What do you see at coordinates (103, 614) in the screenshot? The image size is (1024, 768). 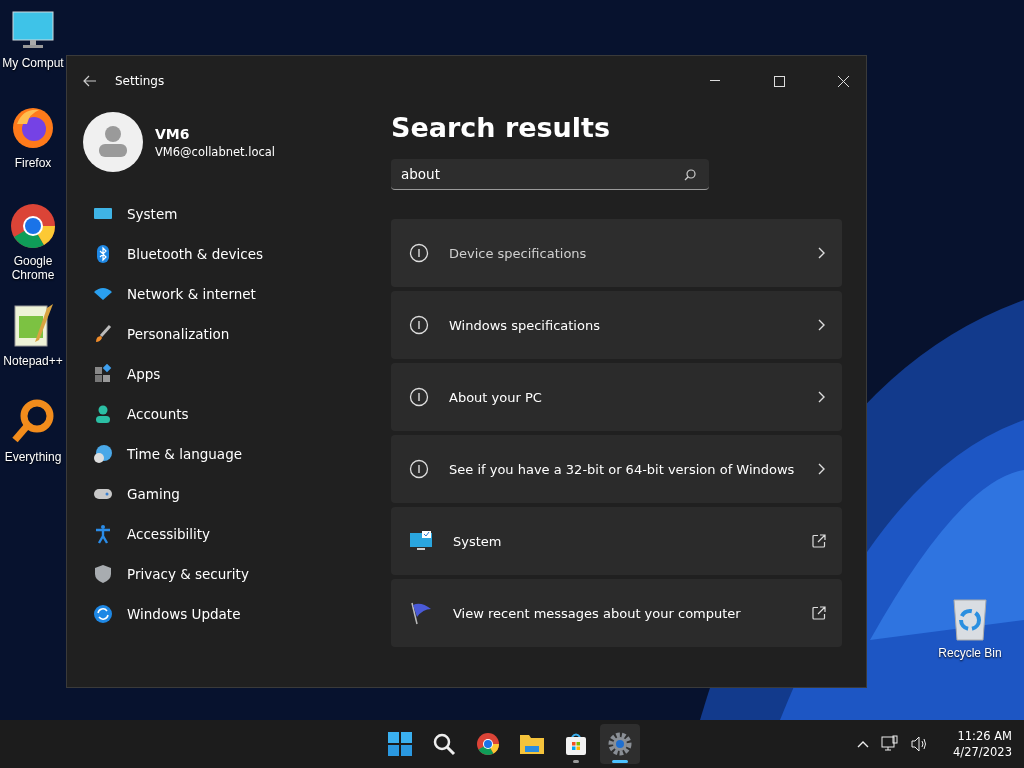 I see `sync-icon` at bounding box center [103, 614].